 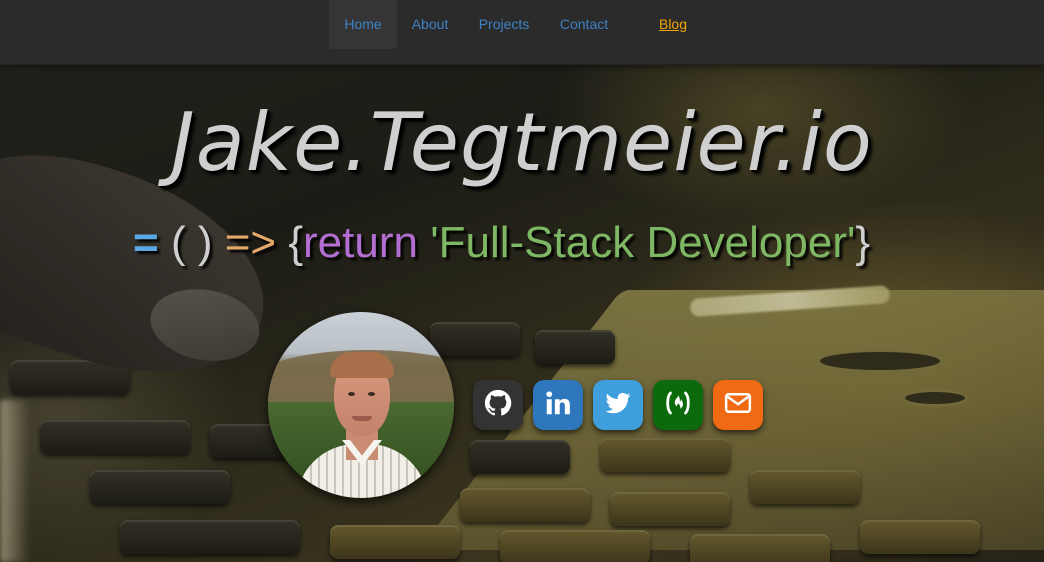 What do you see at coordinates (504, 24) in the screenshot?
I see `nav-projects-link: Projects` at bounding box center [504, 24].